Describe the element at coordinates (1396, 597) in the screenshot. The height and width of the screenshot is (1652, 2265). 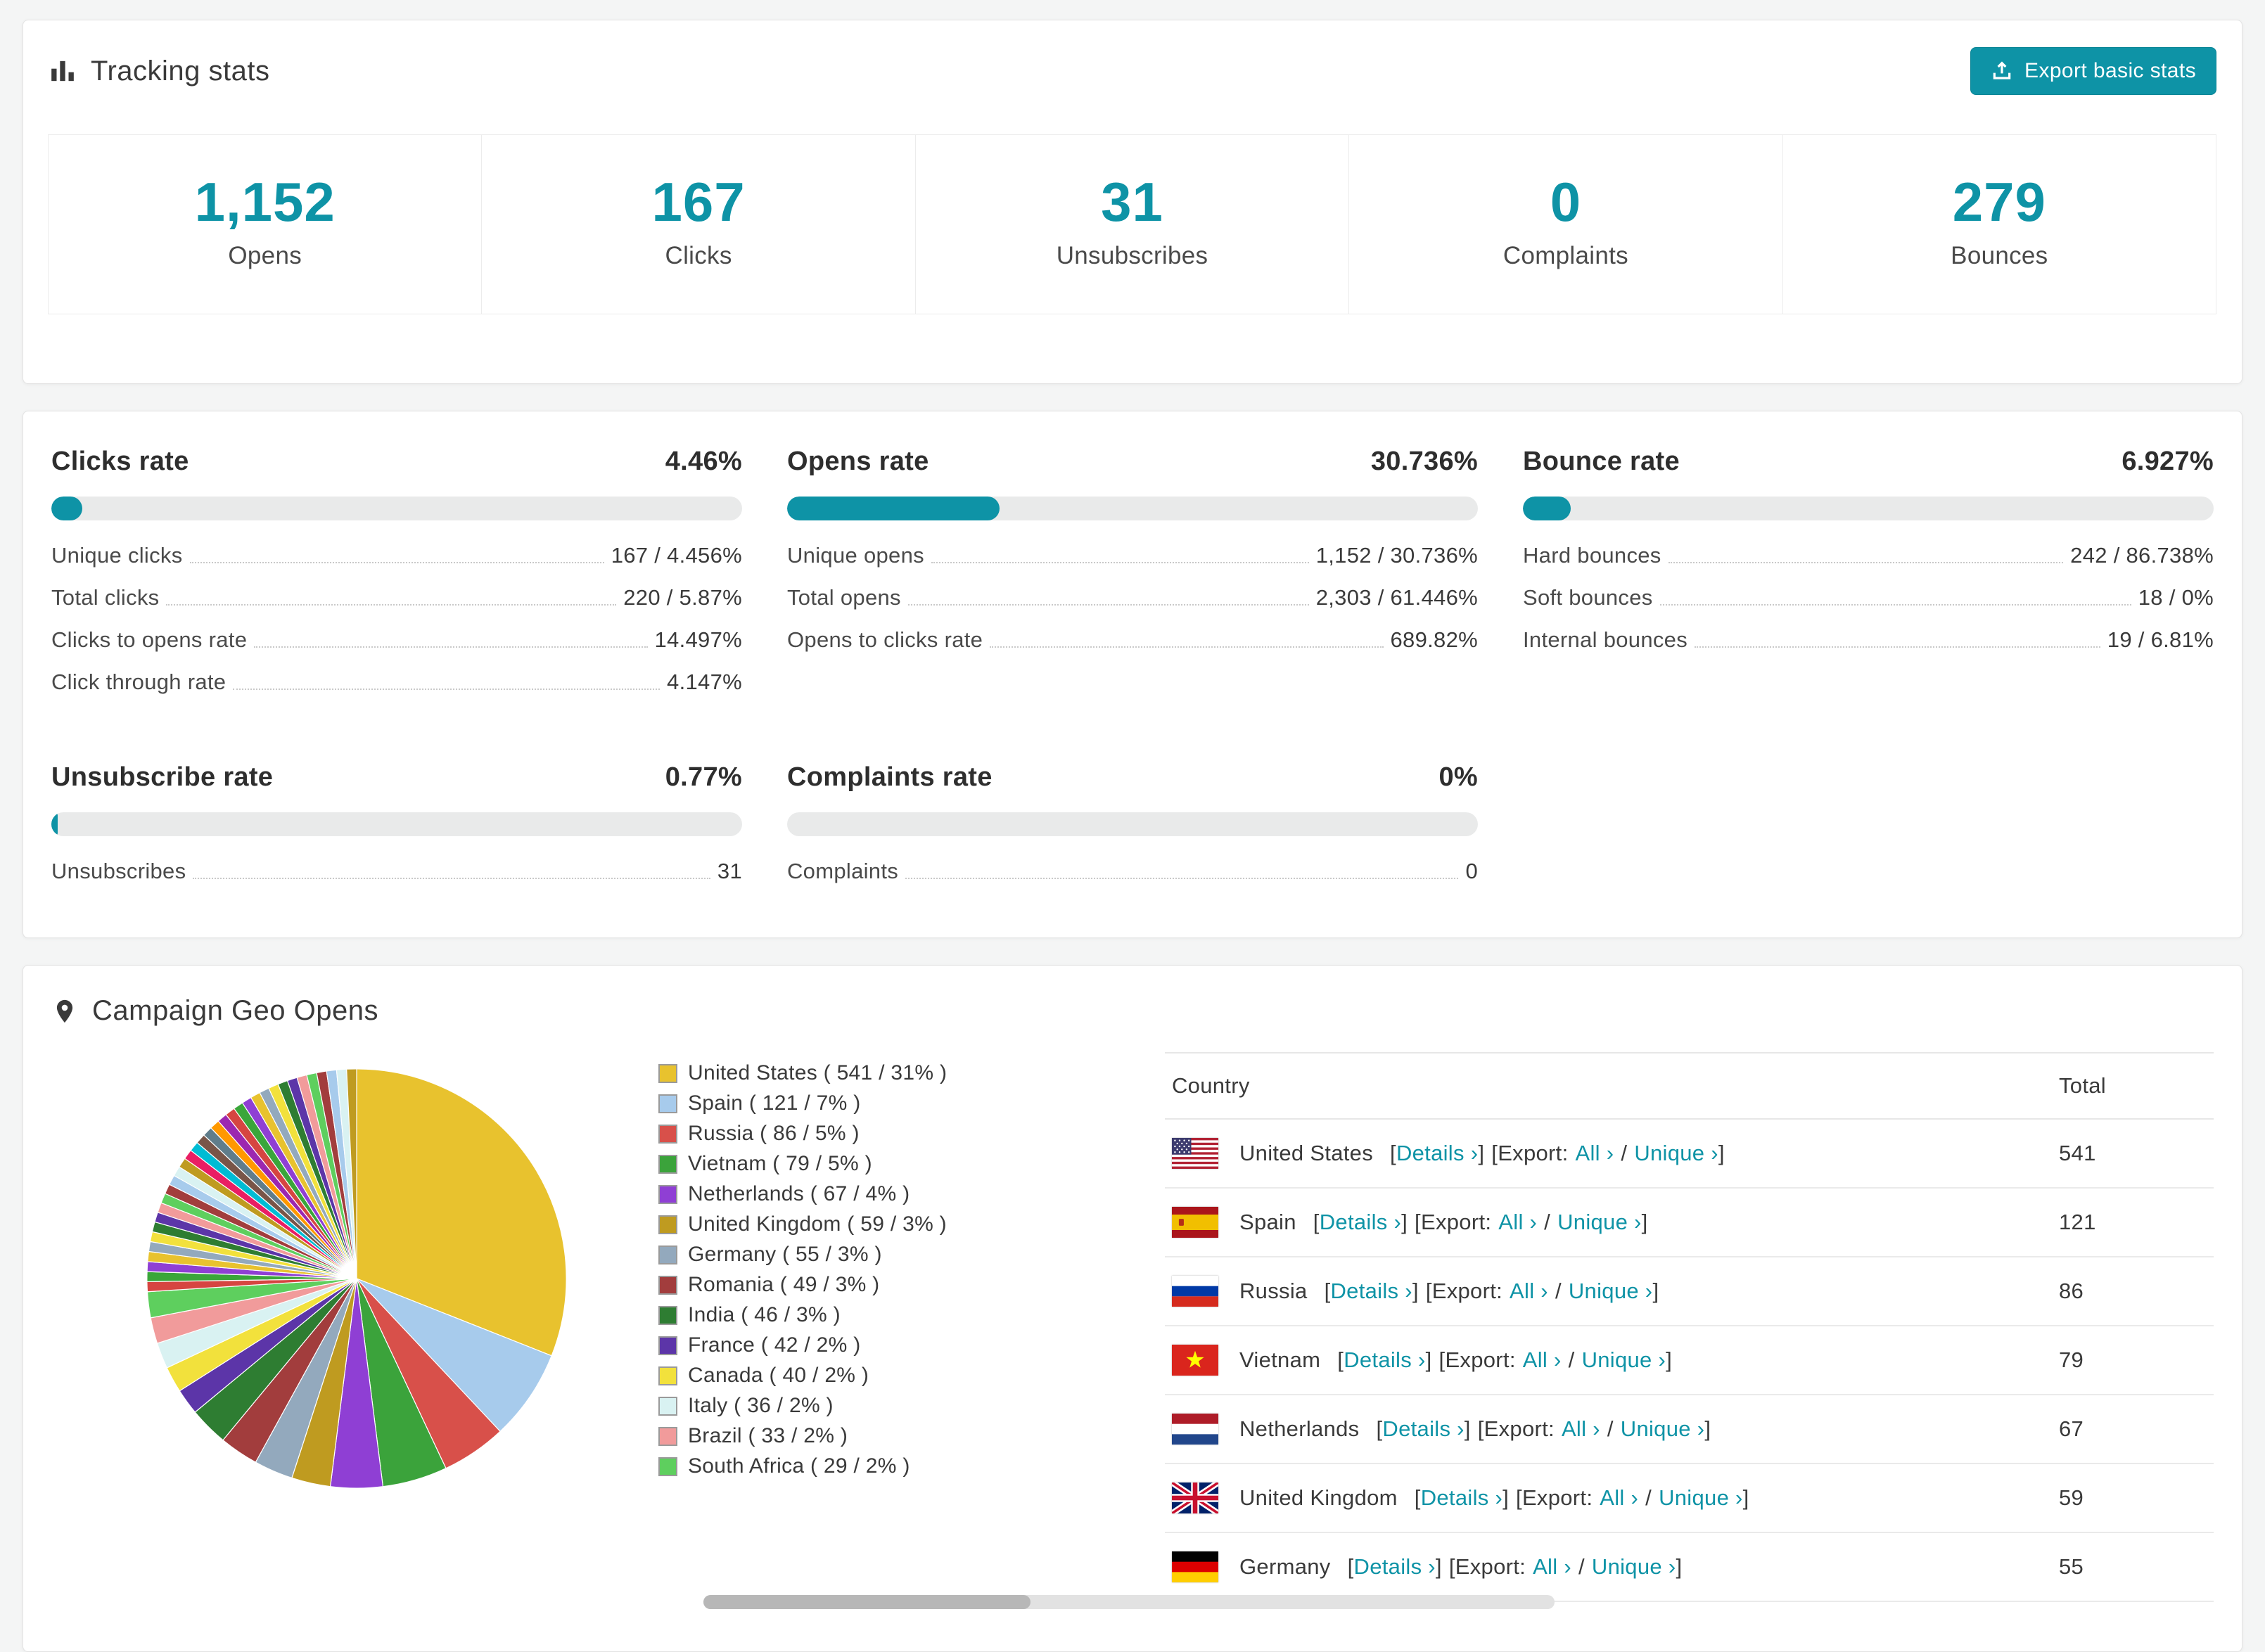
I see `stat-value: 2,303 / 61.446%` at that location.